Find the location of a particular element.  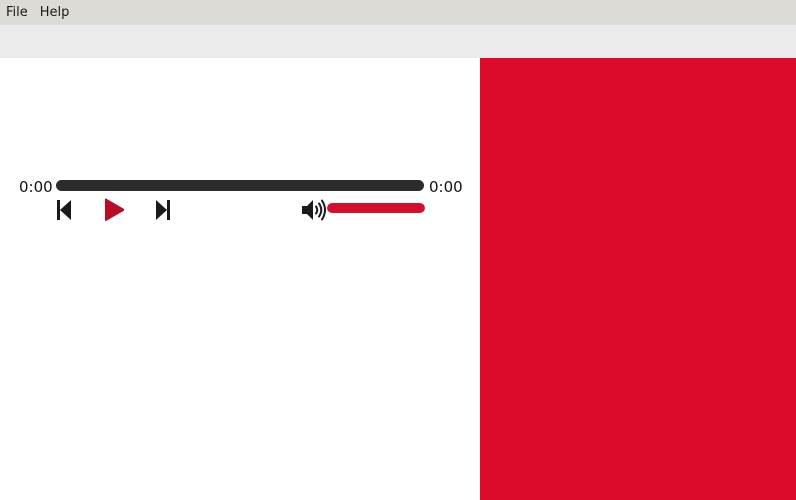

skip-previous-icon is located at coordinates (64, 210).